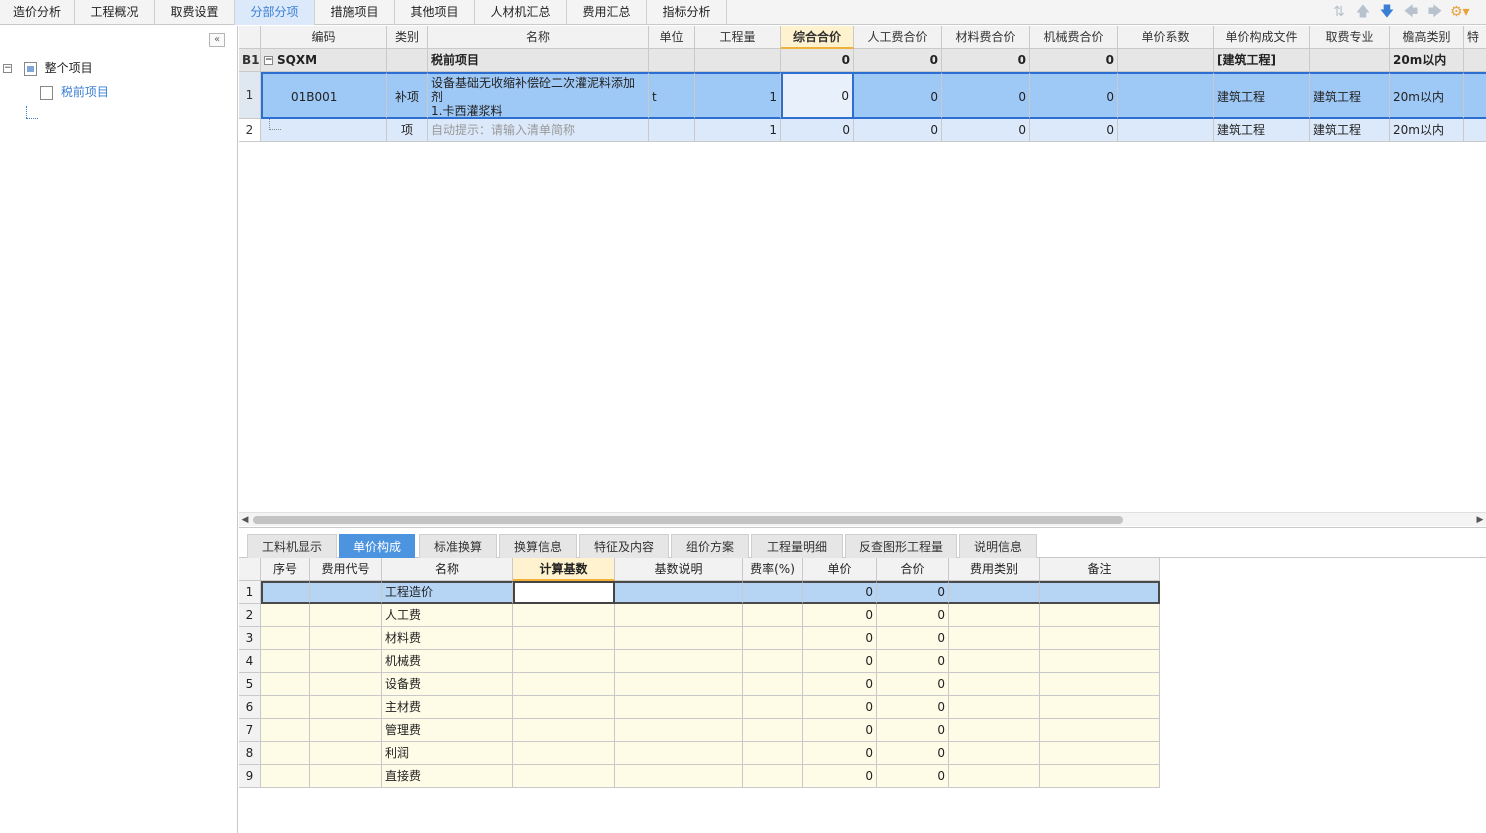 The height and width of the screenshot is (833, 1486). Describe the element at coordinates (564, 776) in the screenshot. I see `row9-calc-base-cell` at that location.